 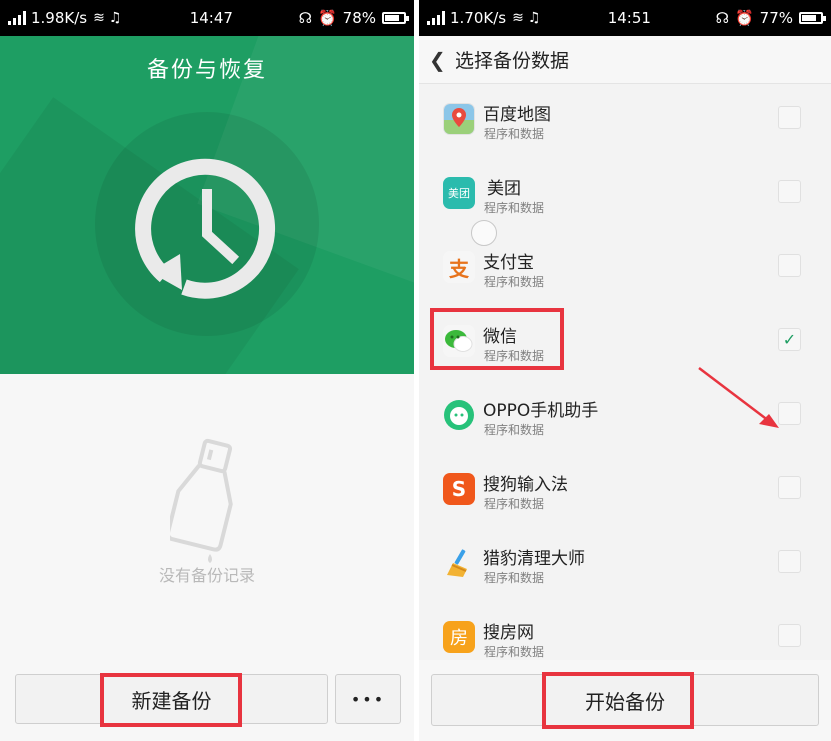 I want to click on oppo-assistant-icon, so click(x=459, y=415).